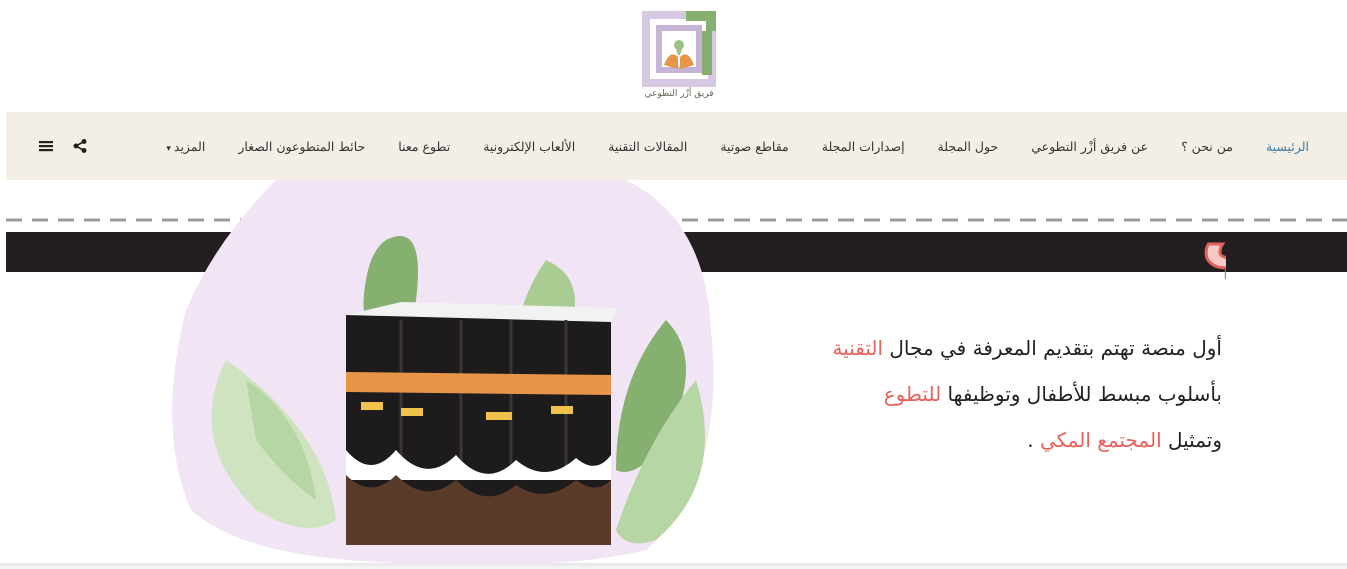 The image size is (1347, 569). Describe the element at coordinates (858, 348) in the screenshot. I see `hero-line-1-highlight: التقنية` at that location.